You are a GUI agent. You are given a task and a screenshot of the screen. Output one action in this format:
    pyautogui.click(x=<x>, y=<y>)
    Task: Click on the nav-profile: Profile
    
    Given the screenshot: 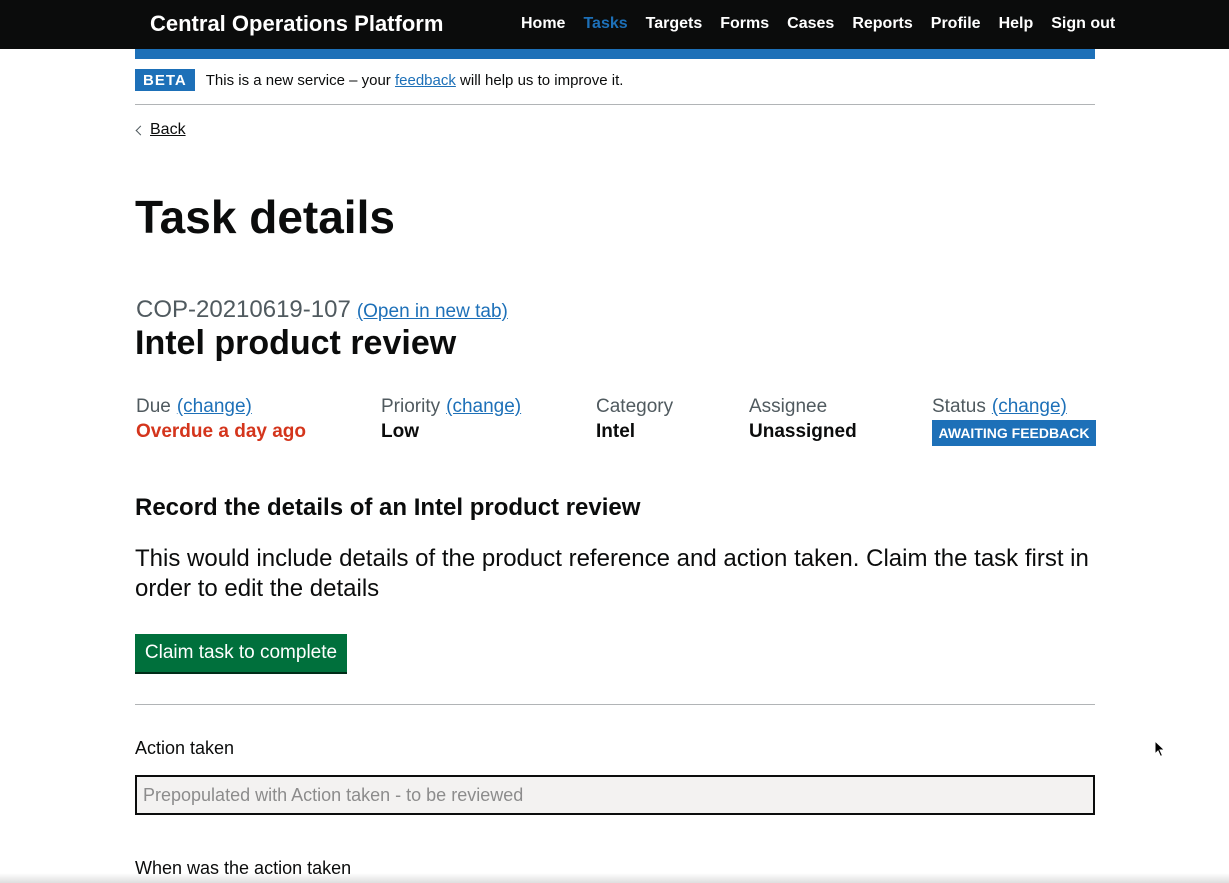 What is the action you would take?
    pyautogui.click(x=956, y=24)
    